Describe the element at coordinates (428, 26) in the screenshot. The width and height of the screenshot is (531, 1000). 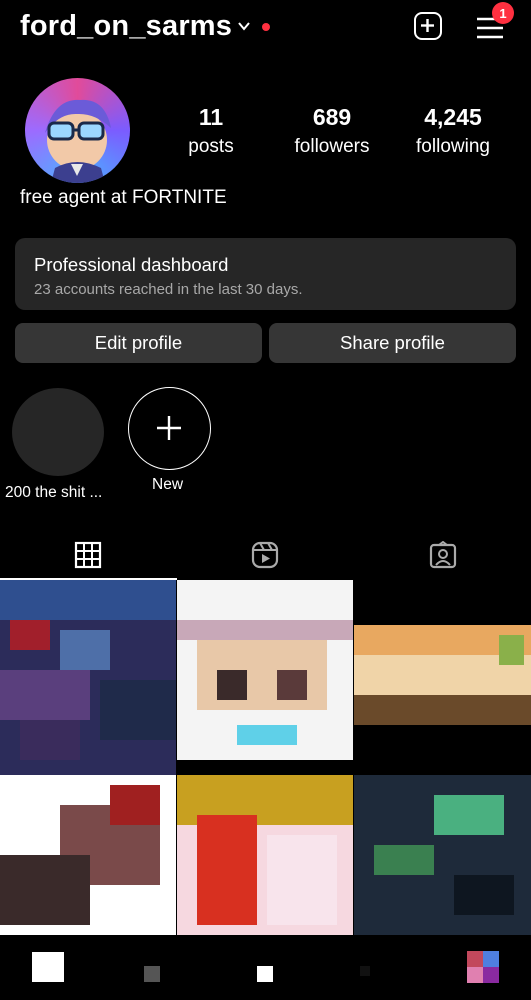
I see `new-post-icon` at that location.